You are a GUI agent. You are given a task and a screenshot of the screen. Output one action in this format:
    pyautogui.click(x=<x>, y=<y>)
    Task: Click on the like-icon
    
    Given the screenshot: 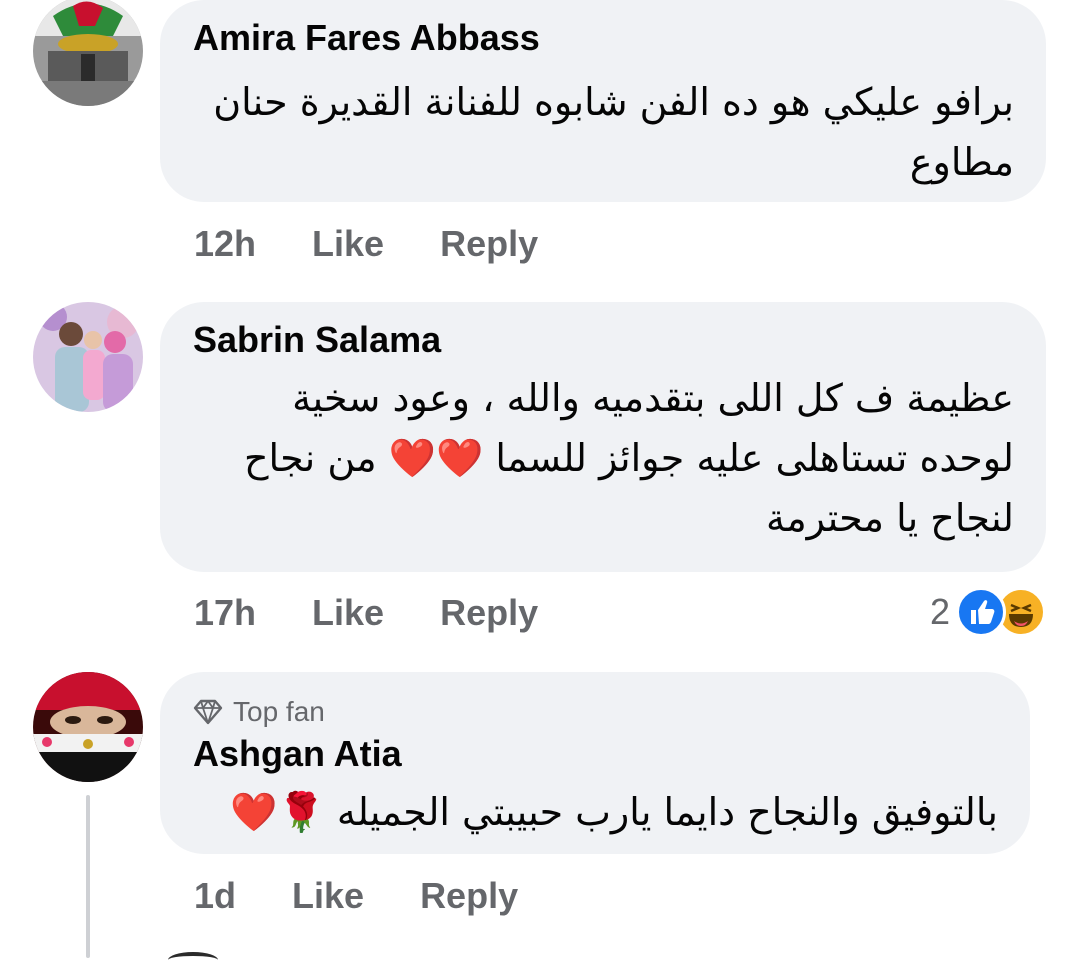 What is the action you would take?
    pyautogui.click(x=981, y=612)
    